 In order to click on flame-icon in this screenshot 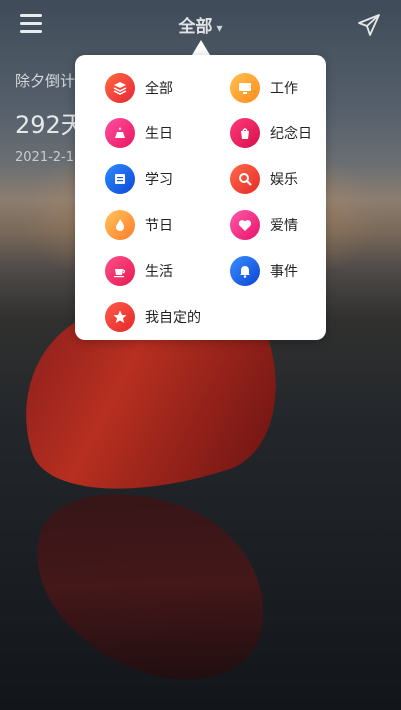, I will do `click(120, 225)`.